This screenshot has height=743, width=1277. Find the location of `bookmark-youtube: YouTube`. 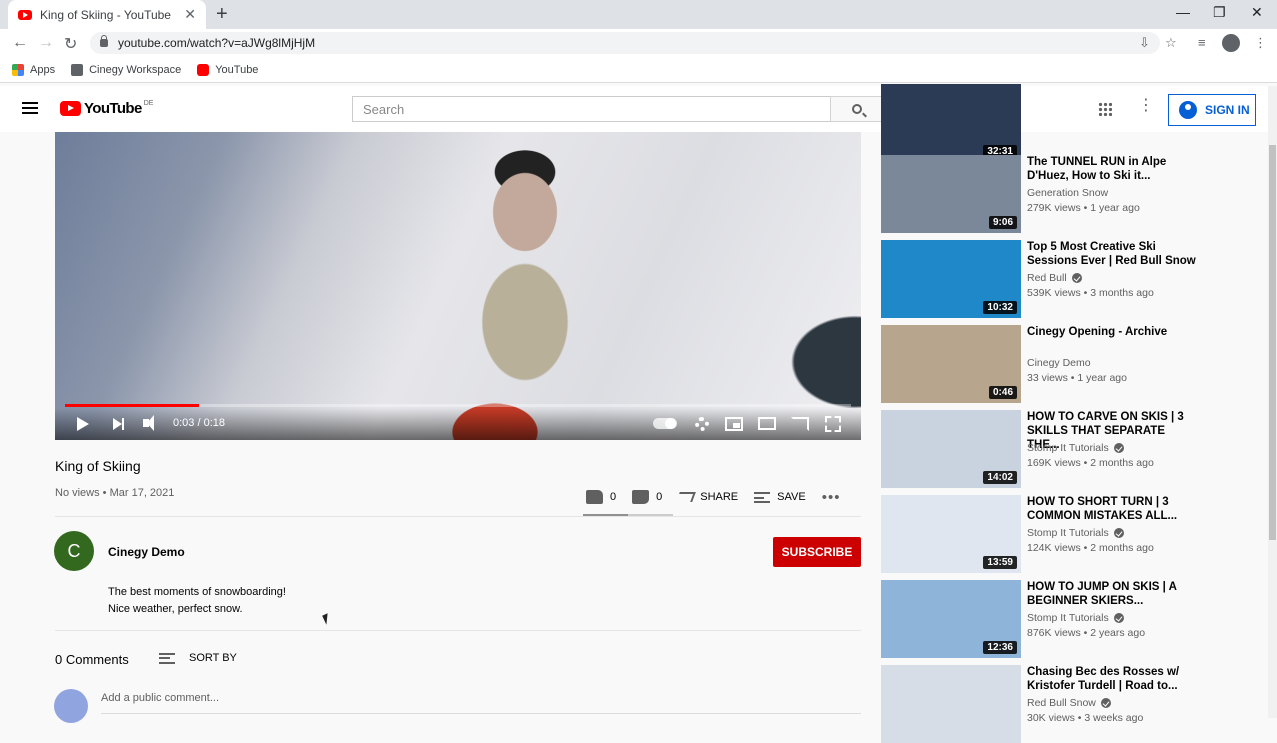

bookmark-youtube: YouTube is located at coordinates (227, 70).